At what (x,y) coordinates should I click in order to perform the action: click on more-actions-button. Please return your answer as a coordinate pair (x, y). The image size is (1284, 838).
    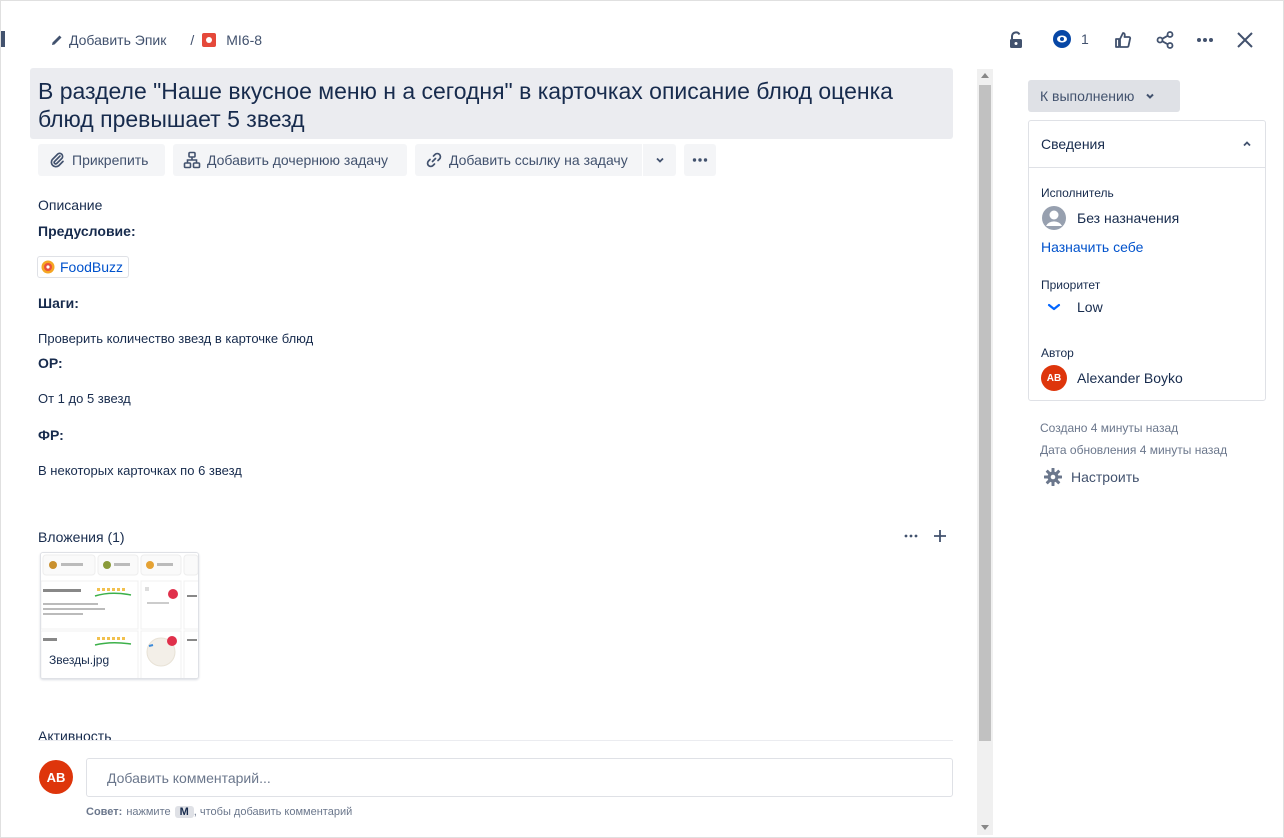
    Looking at the image, I should click on (700, 160).